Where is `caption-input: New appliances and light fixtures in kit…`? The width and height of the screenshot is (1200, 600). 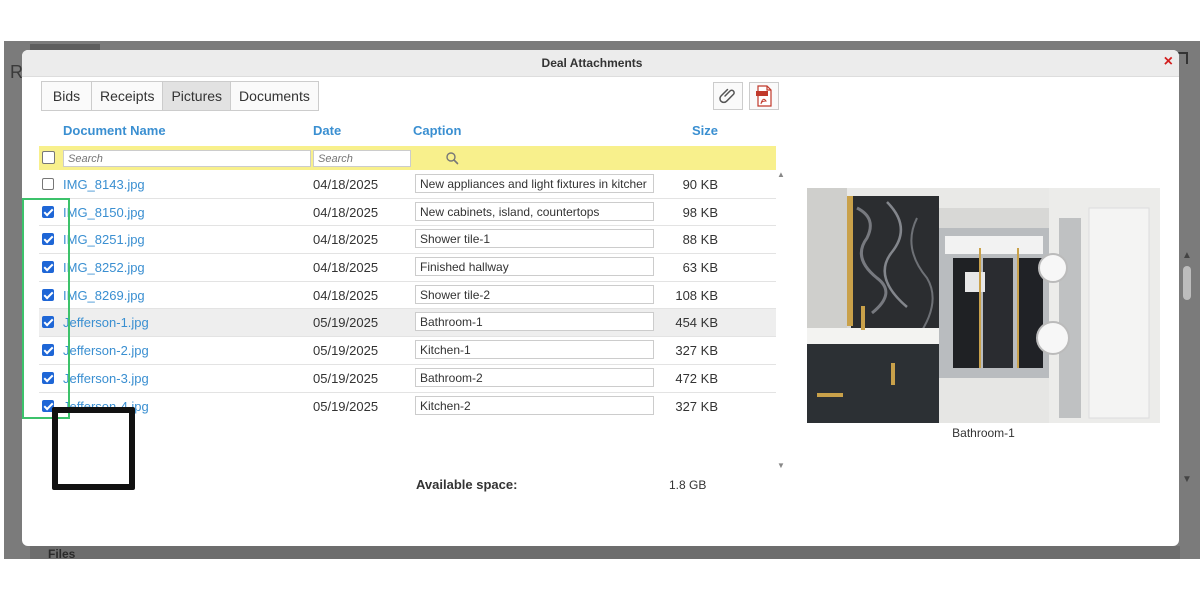 caption-input: New appliances and light fixtures in kit… is located at coordinates (534, 183).